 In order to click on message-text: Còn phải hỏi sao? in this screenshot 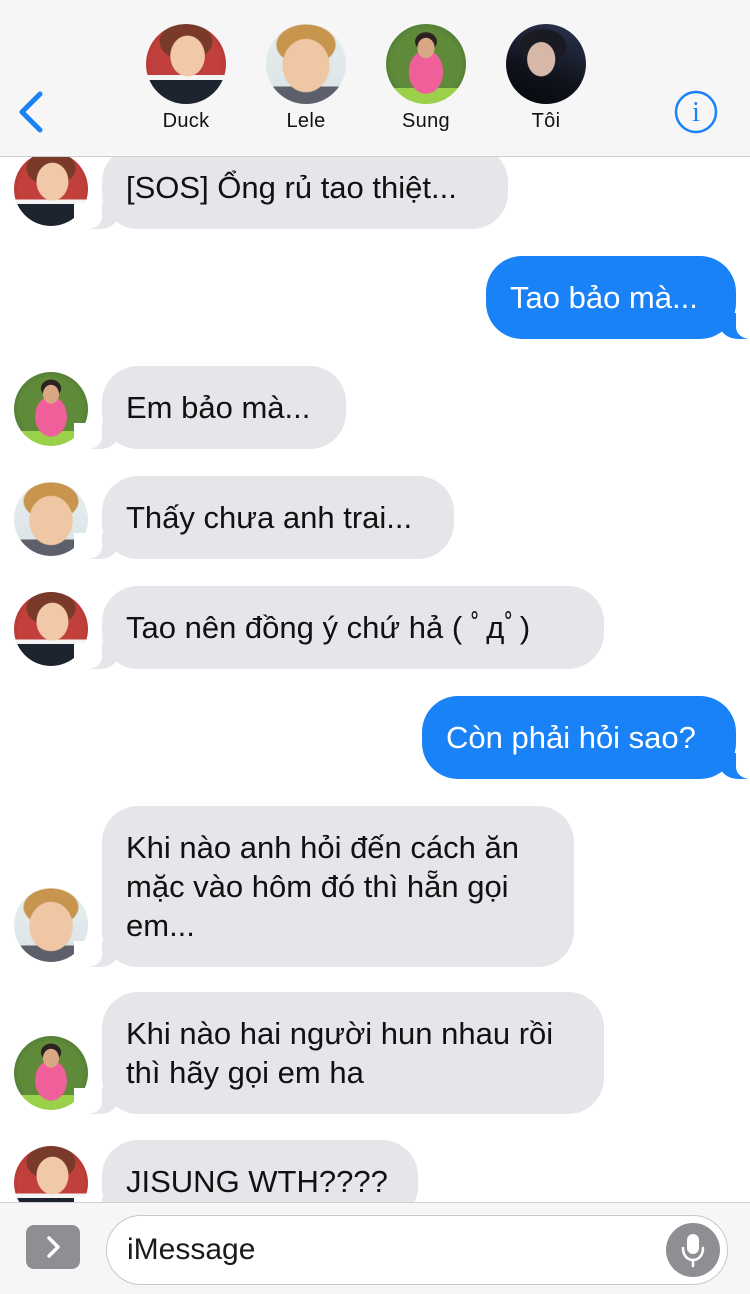, I will do `click(571, 737)`.